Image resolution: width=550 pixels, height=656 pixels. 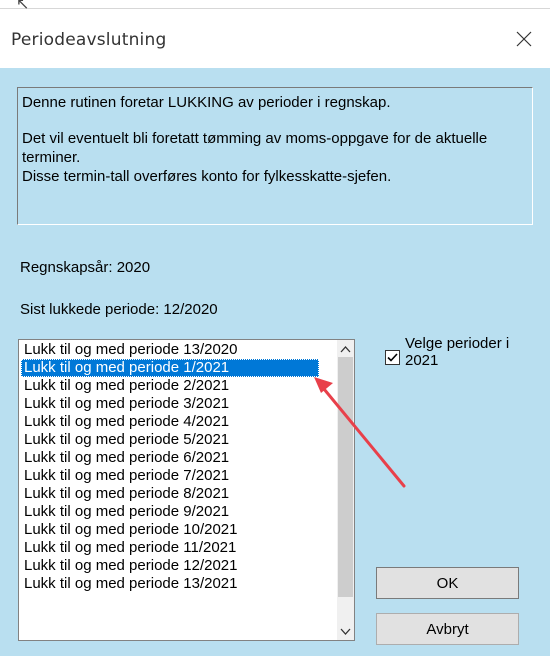 What do you see at coordinates (176, 440) in the screenshot?
I see `period-list-item: Lukk til og med periode 5/2021` at bounding box center [176, 440].